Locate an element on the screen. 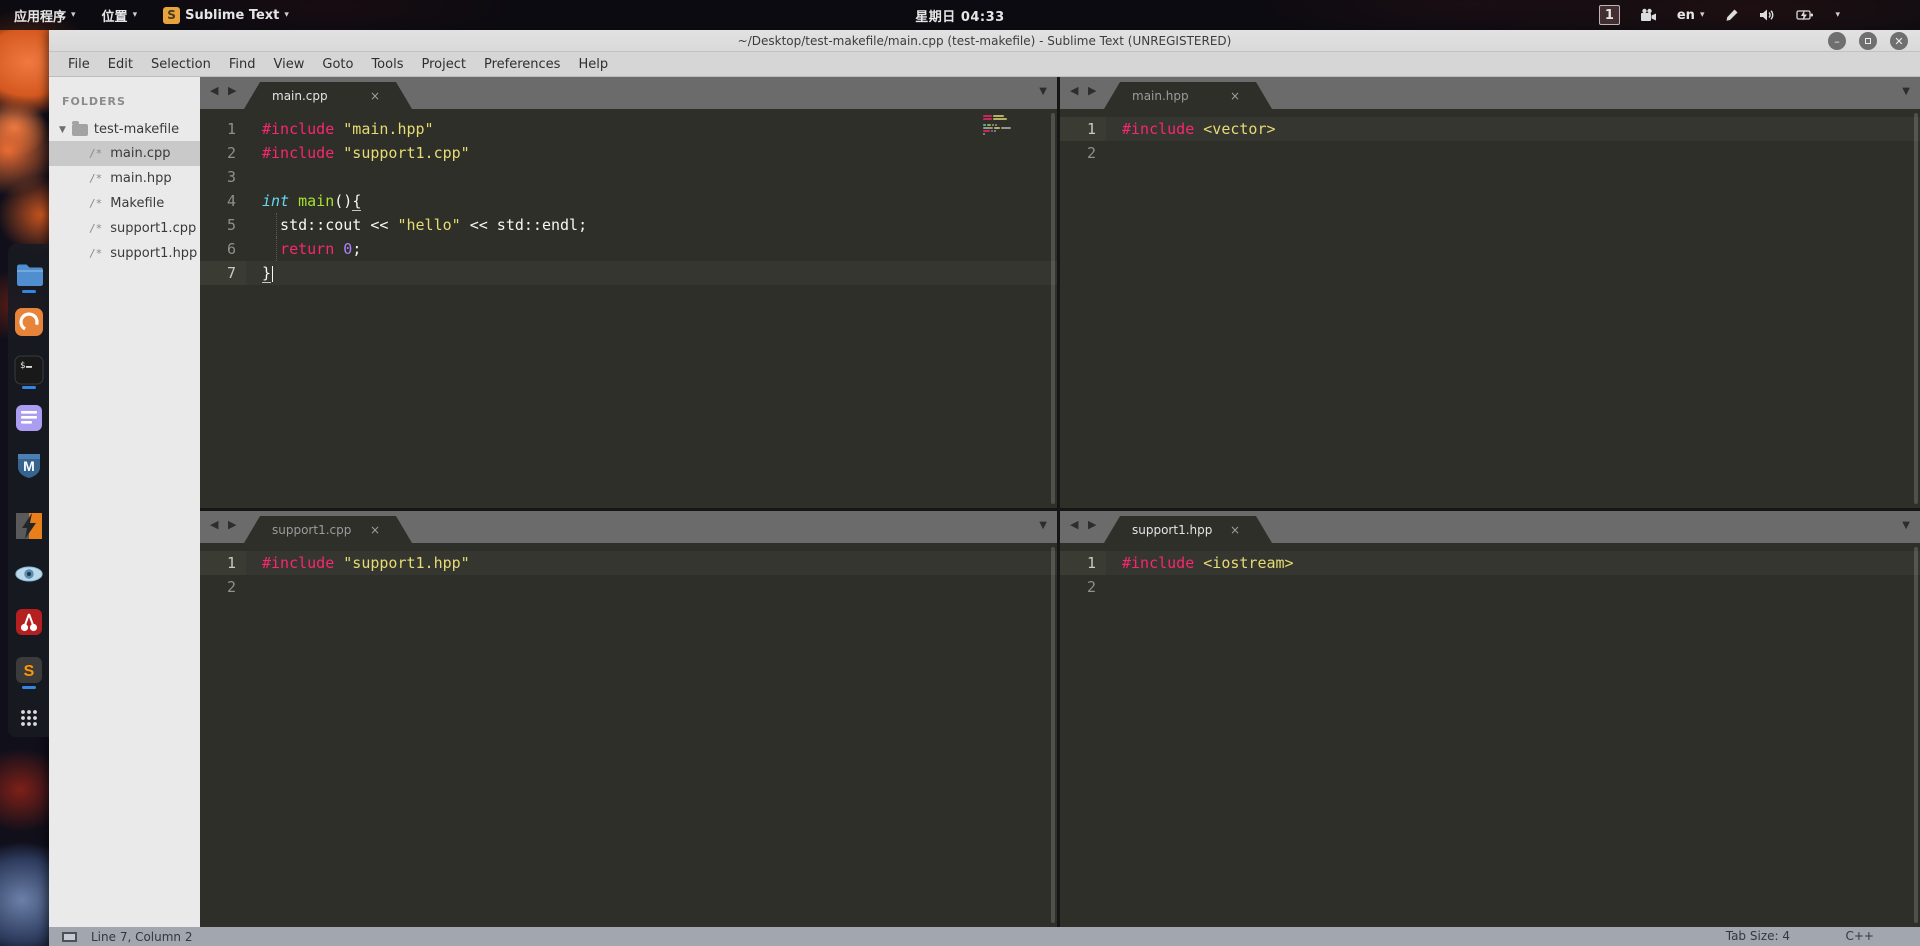 This screenshot has height=946, width=1920. code-text: #include <vector> is located at coordinates (1513, 129).